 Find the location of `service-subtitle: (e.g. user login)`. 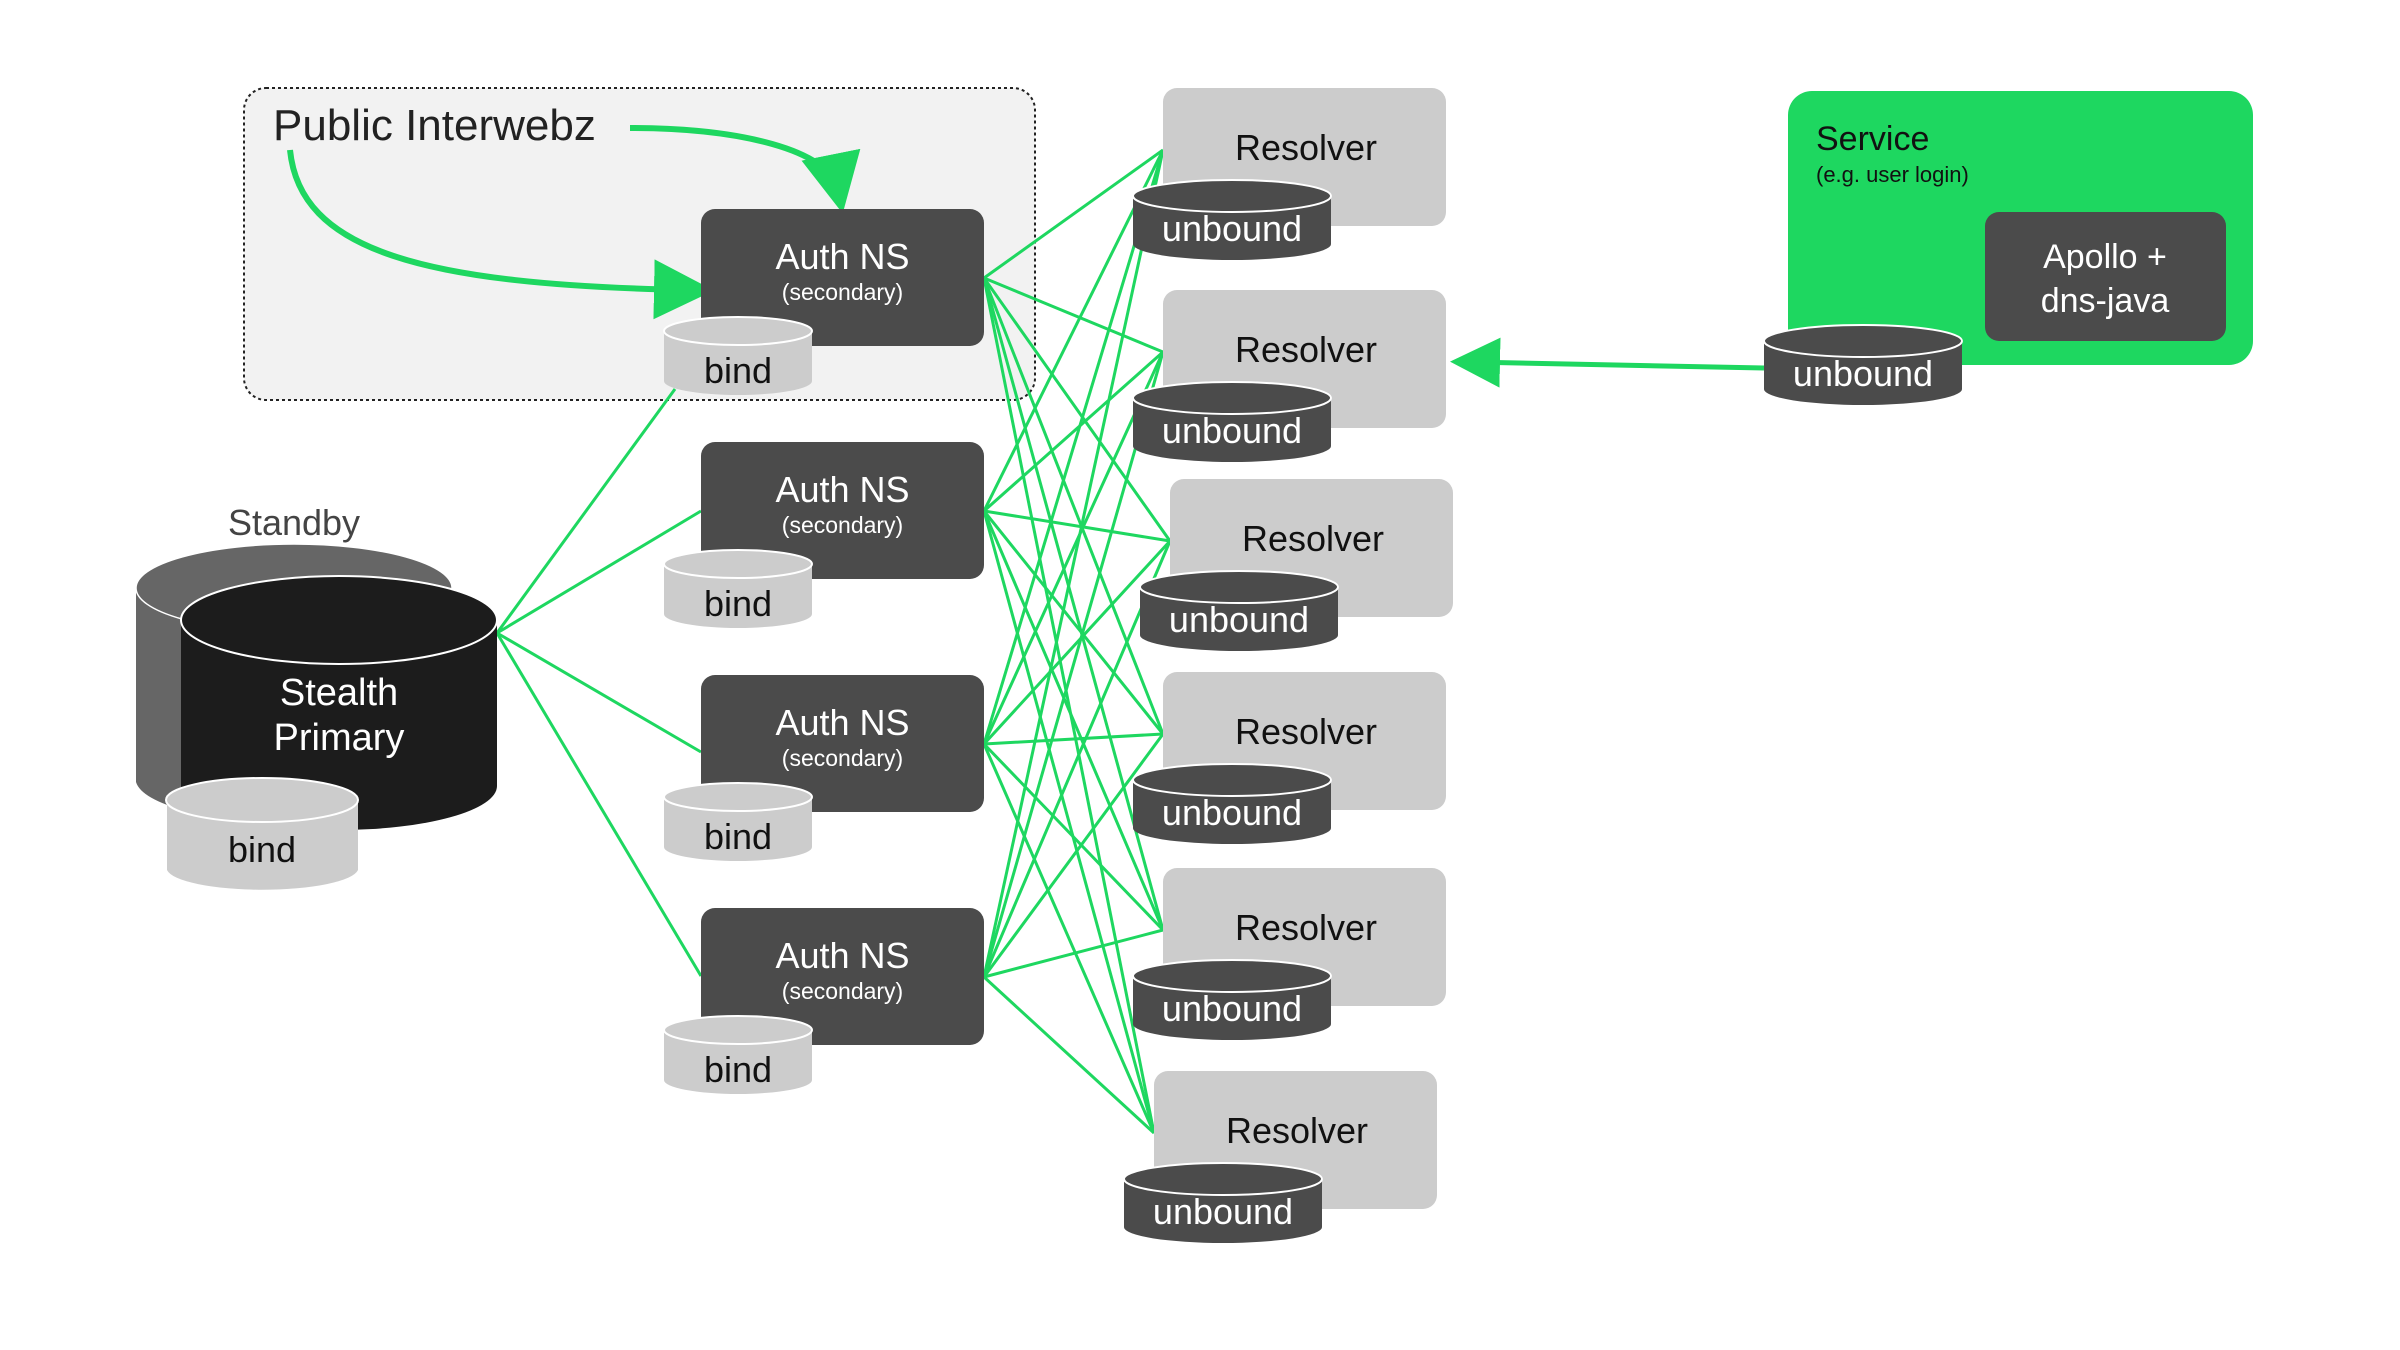

service-subtitle: (e.g. user login) is located at coordinates (1892, 174).